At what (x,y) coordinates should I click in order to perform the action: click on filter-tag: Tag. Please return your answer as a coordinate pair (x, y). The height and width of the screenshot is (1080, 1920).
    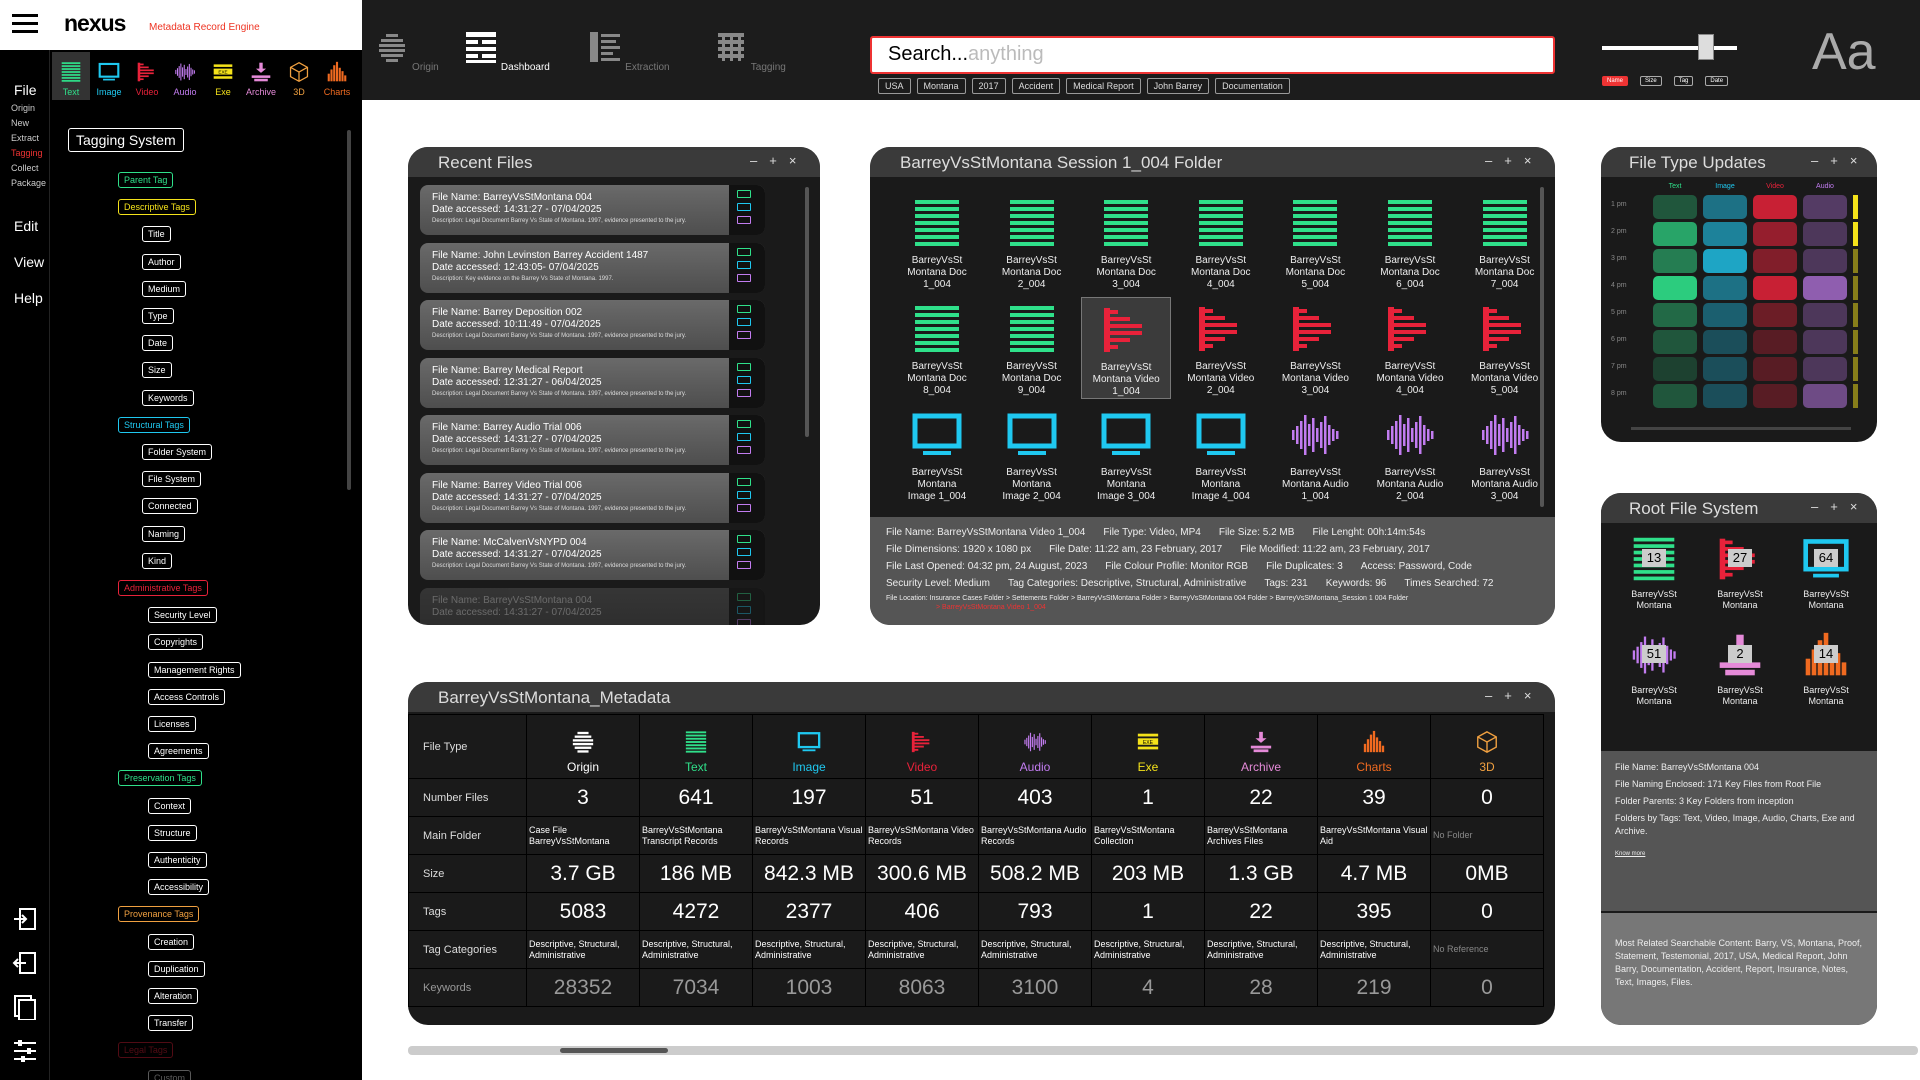
    Looking at the image, I should click on (1683, 81).